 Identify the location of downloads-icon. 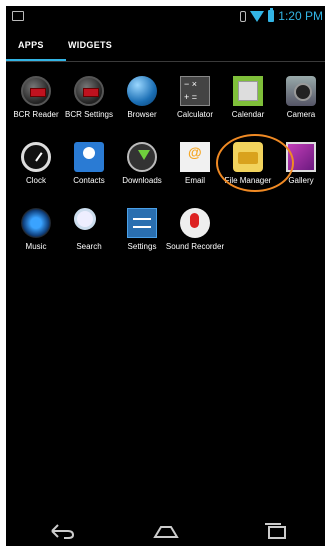
(142, 157).